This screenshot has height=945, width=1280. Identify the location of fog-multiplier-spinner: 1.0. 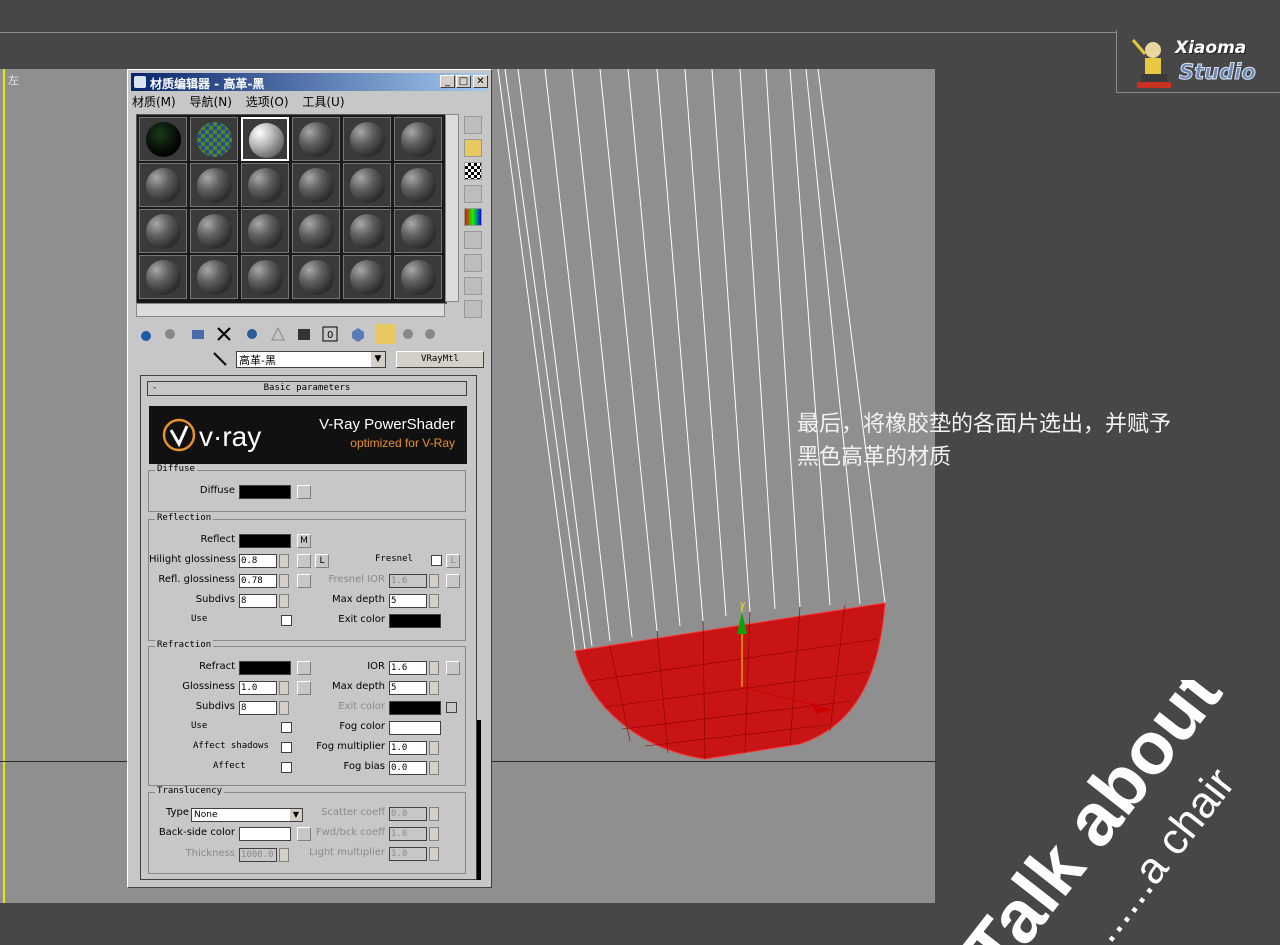
(408, 748).